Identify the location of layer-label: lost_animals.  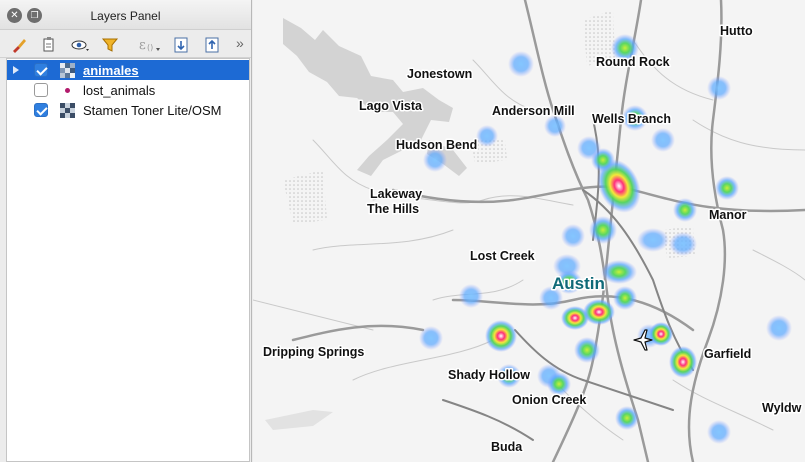
(119, 90).